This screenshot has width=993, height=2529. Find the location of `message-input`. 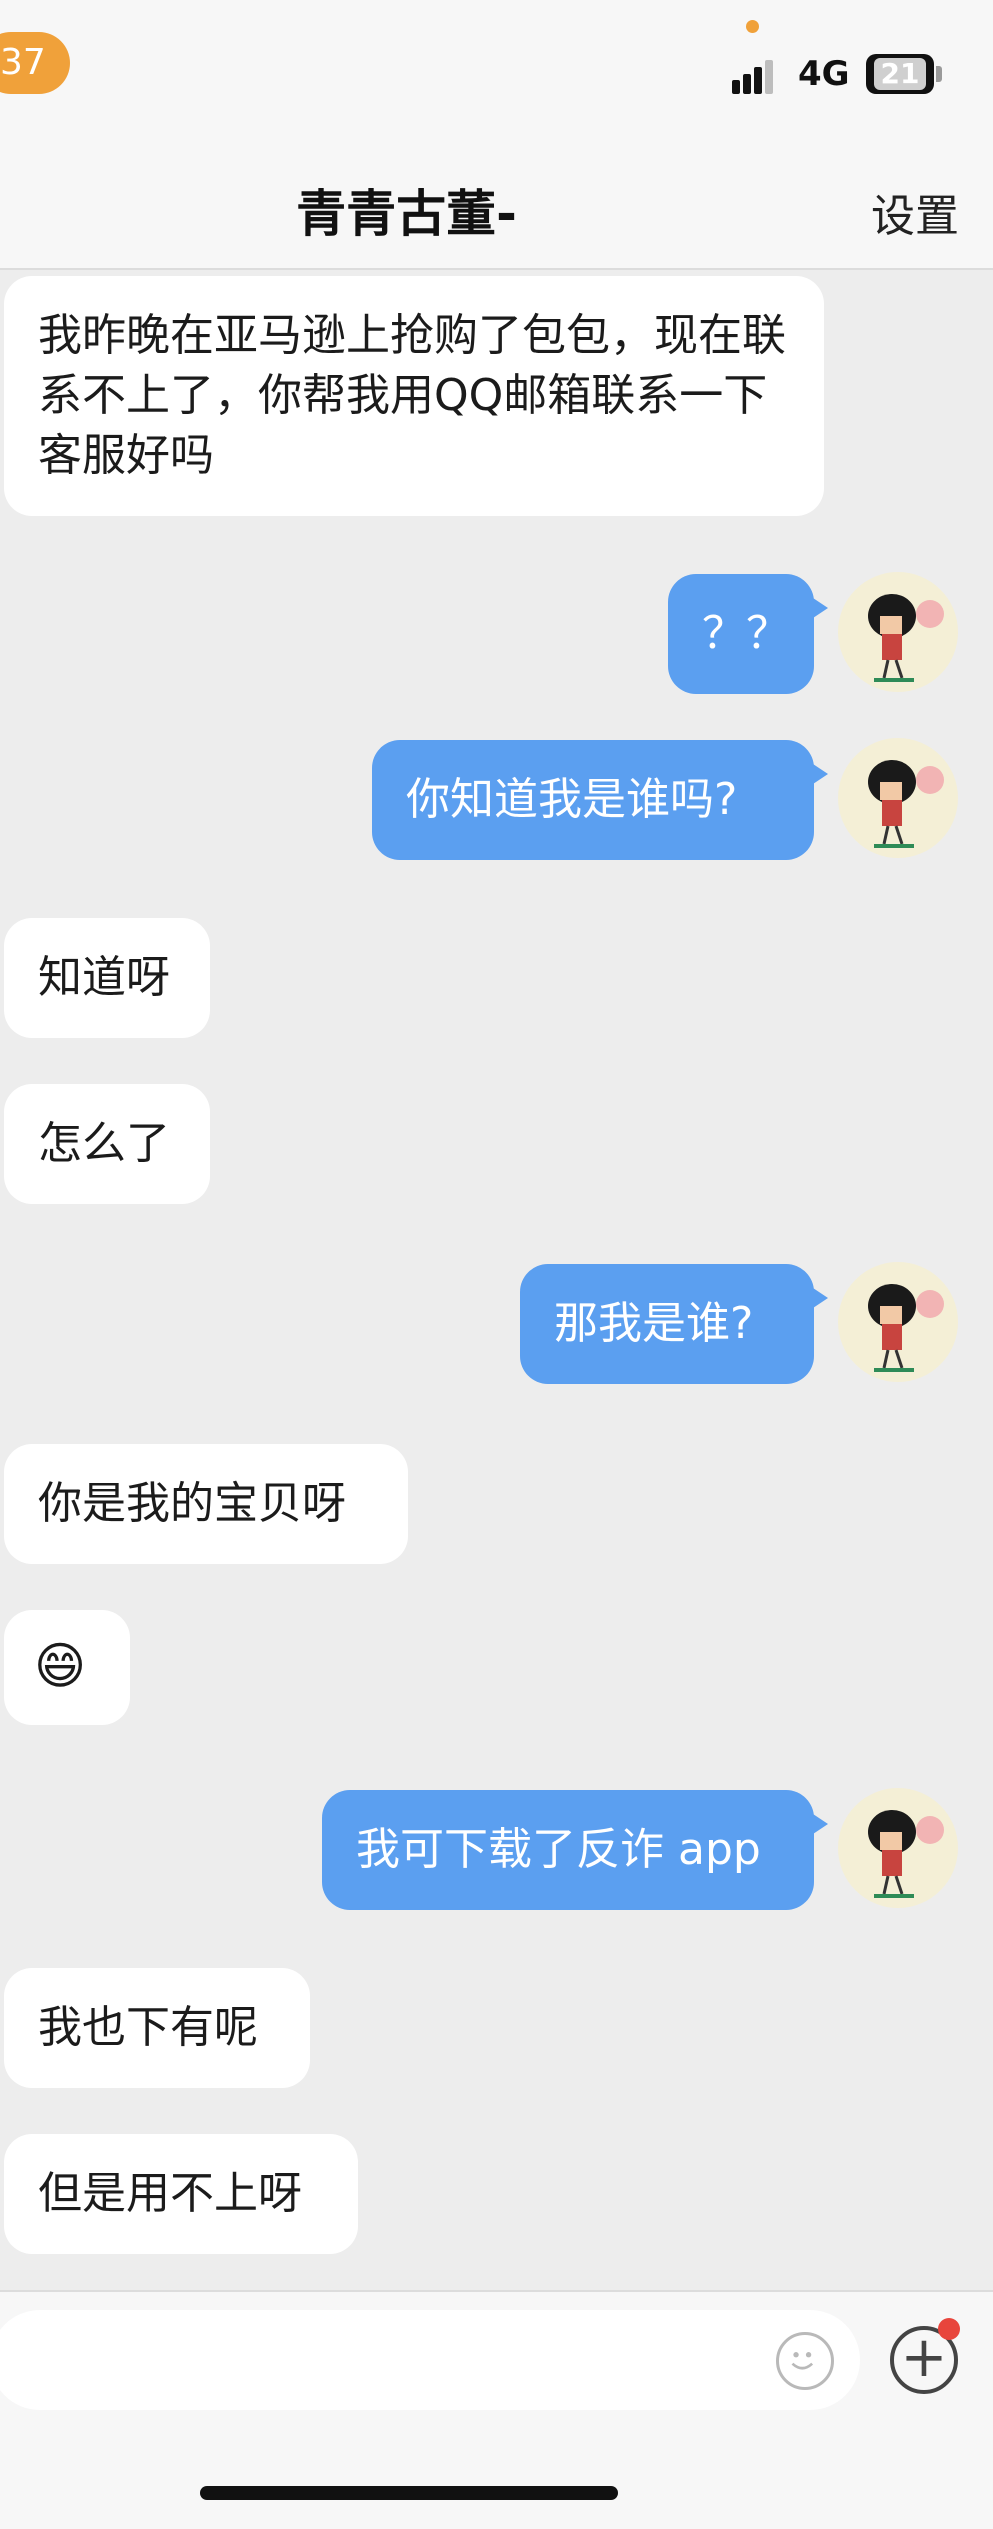

message-input is located at coordinates (430, 2360).